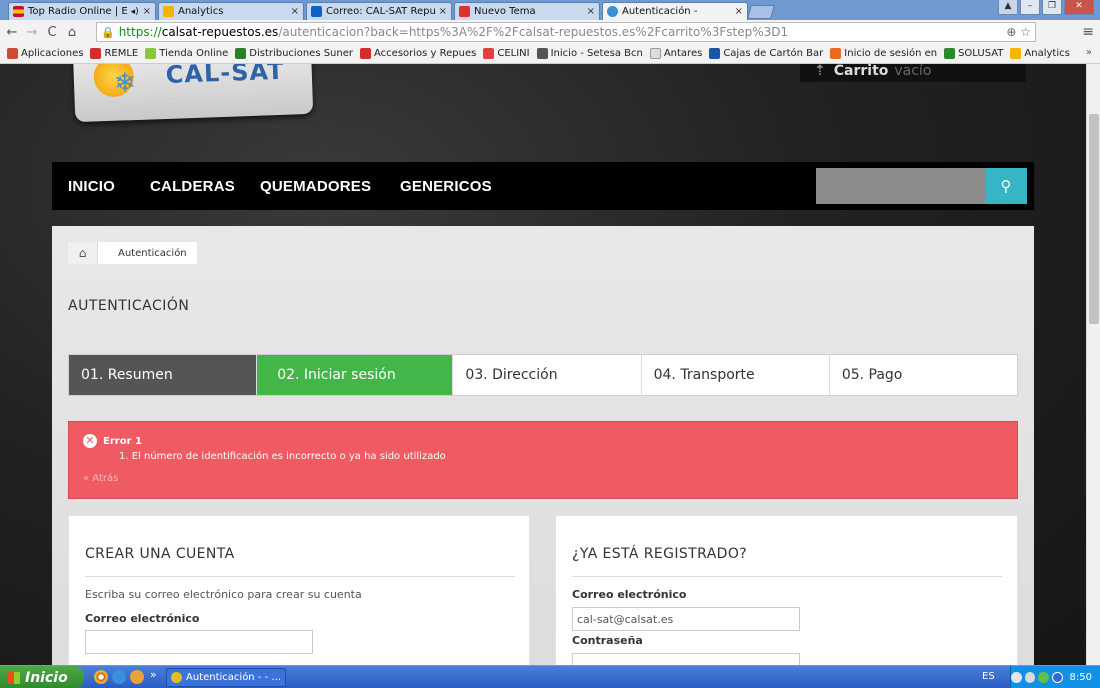  I want to click on page-scrollbar, so click(1093, 364).